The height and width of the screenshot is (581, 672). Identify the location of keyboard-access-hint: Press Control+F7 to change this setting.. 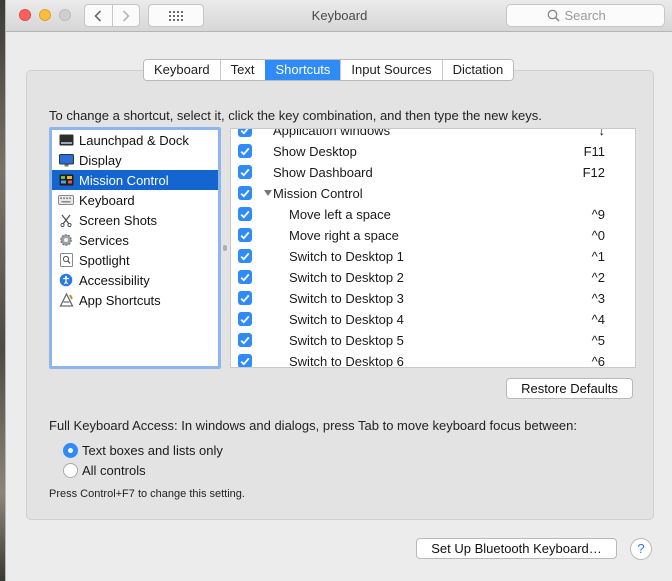
(147, 494).